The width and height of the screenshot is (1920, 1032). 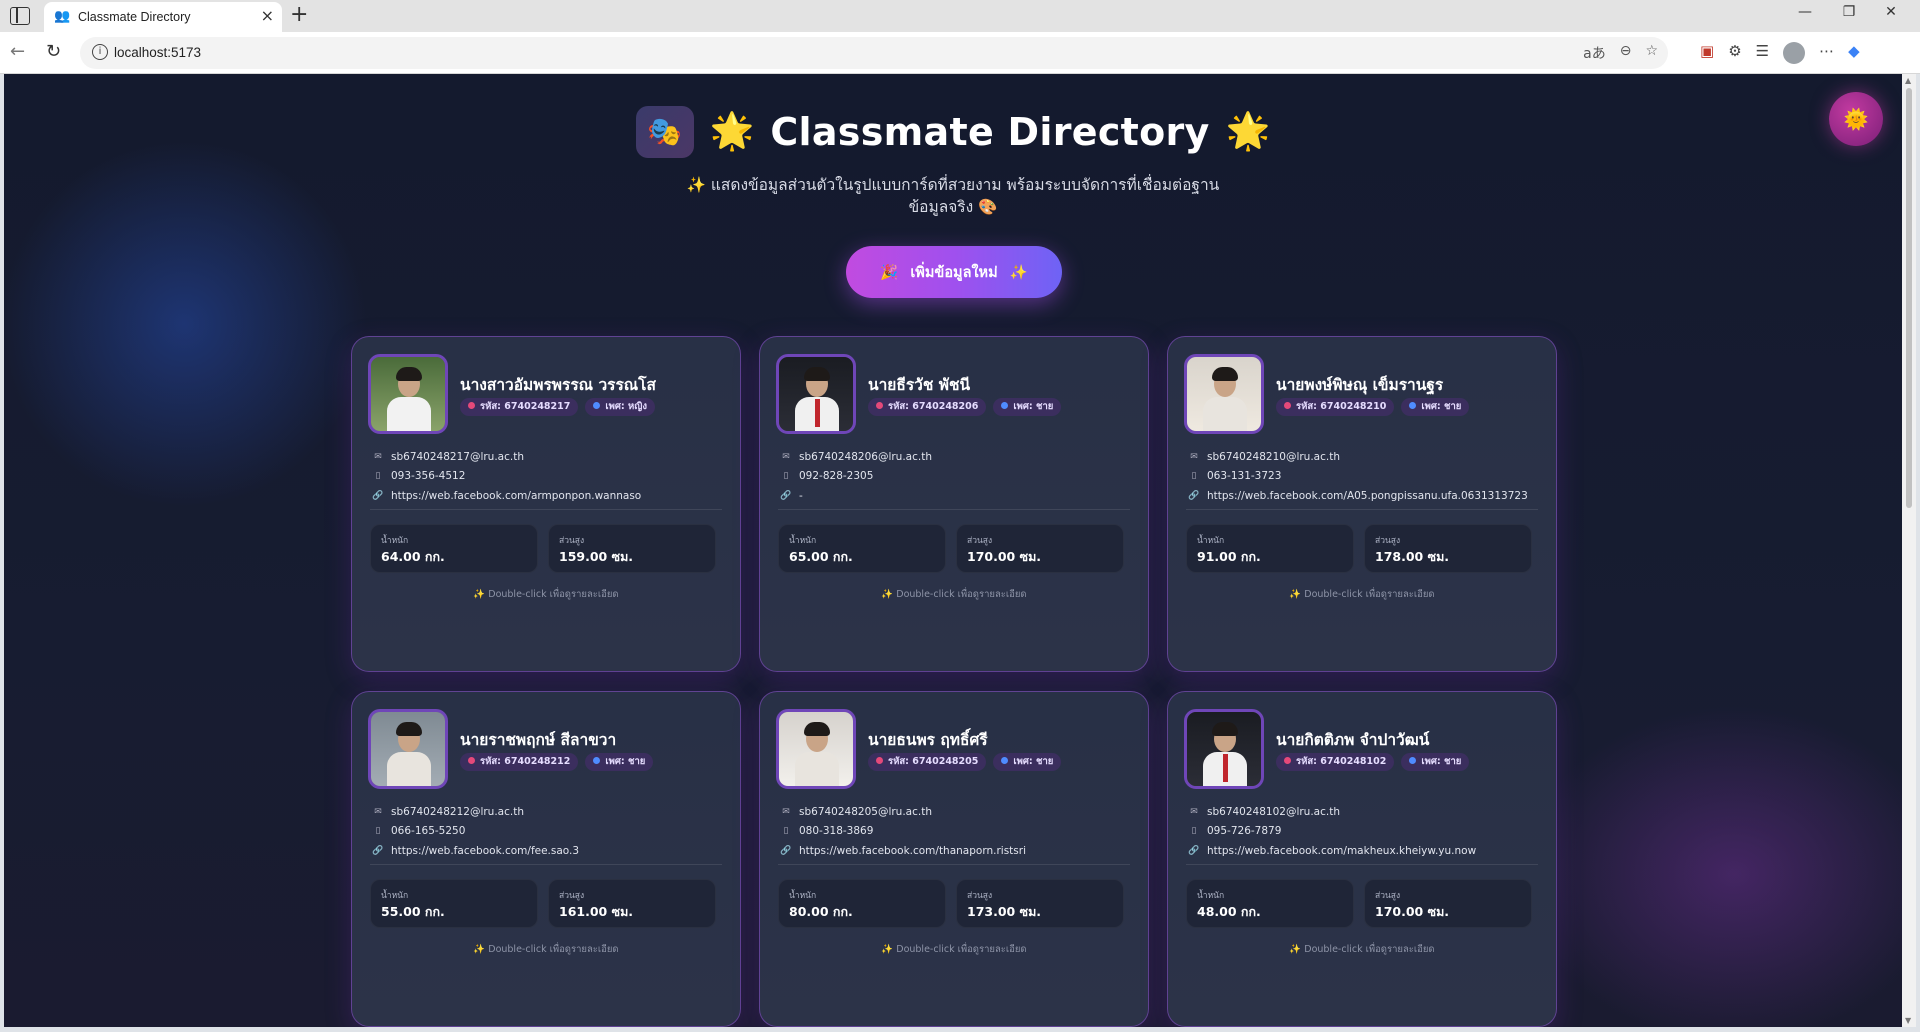 I want to click on facebook-row: 🔗 https://web.facebook.com/fee.sao.3, so click(x=475, y=851).